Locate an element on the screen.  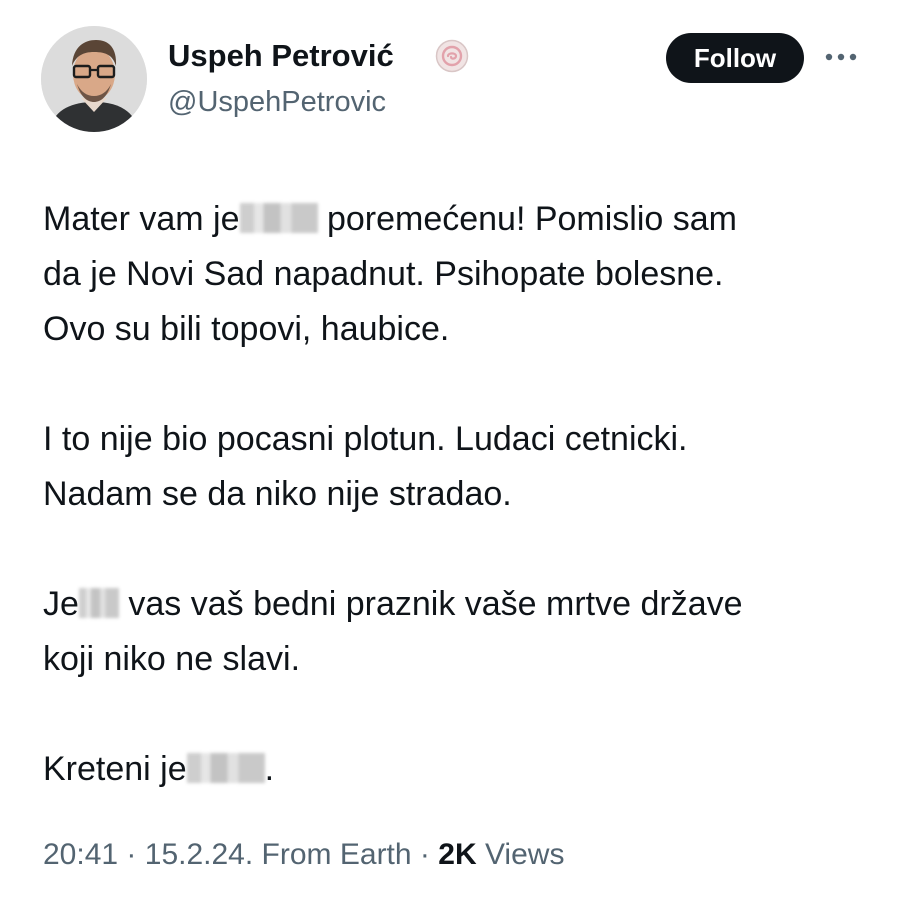
tweet-text-segment: Je is located at coordinates (61, 604).